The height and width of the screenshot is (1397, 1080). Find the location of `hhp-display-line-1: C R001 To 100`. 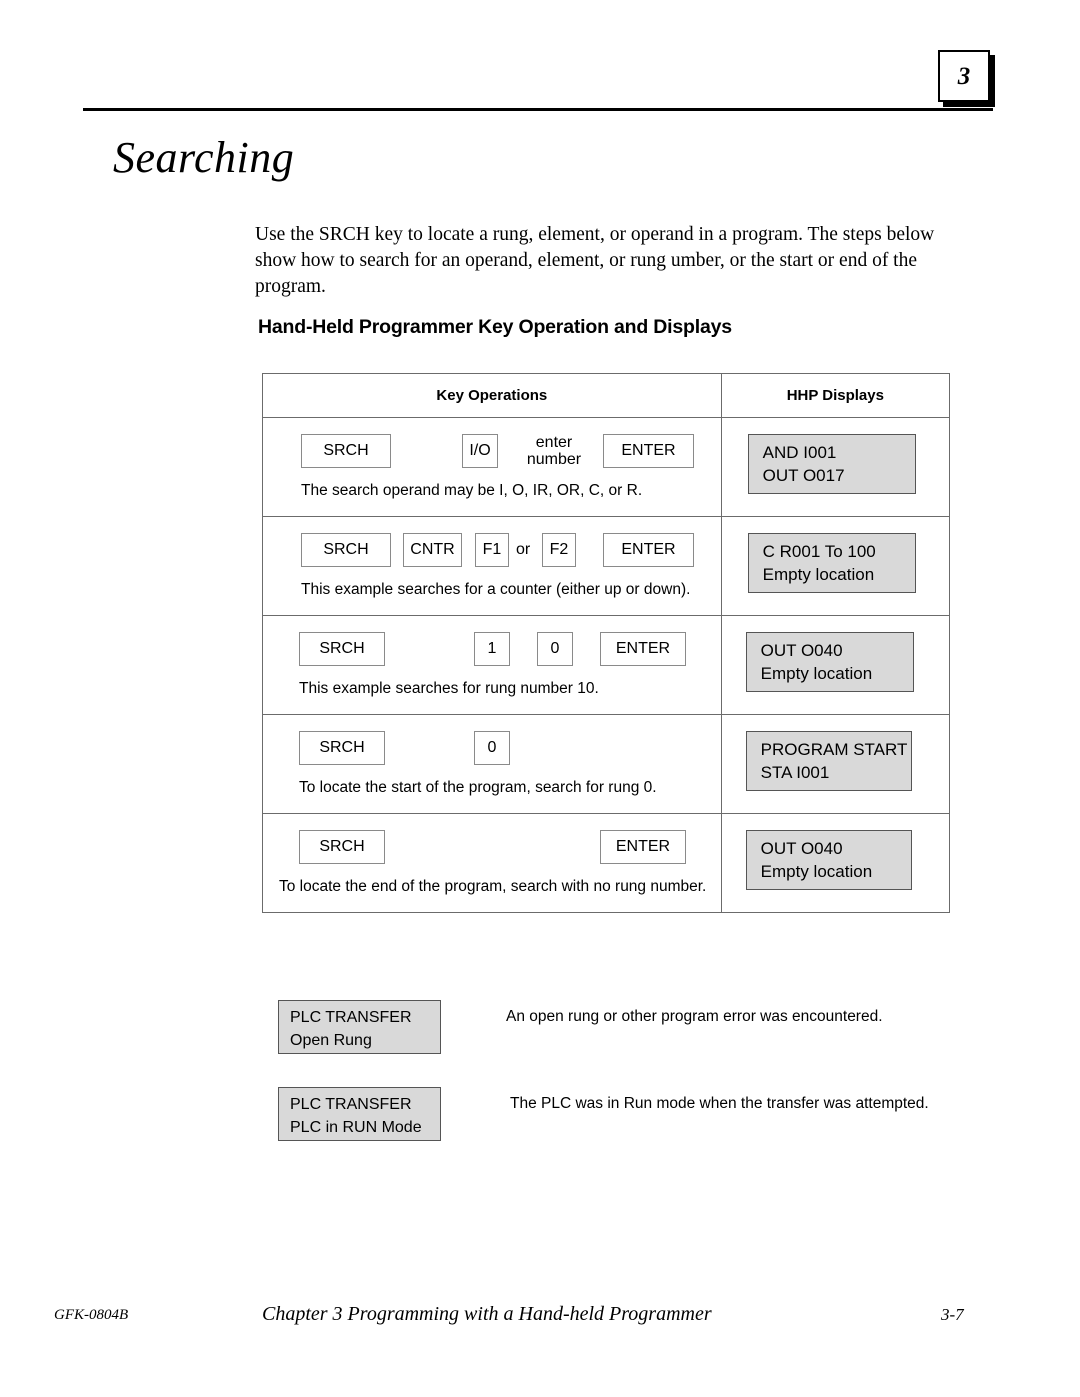

hhp-display-line-1: C R001 To 100 is located at coordinates (819, 551).